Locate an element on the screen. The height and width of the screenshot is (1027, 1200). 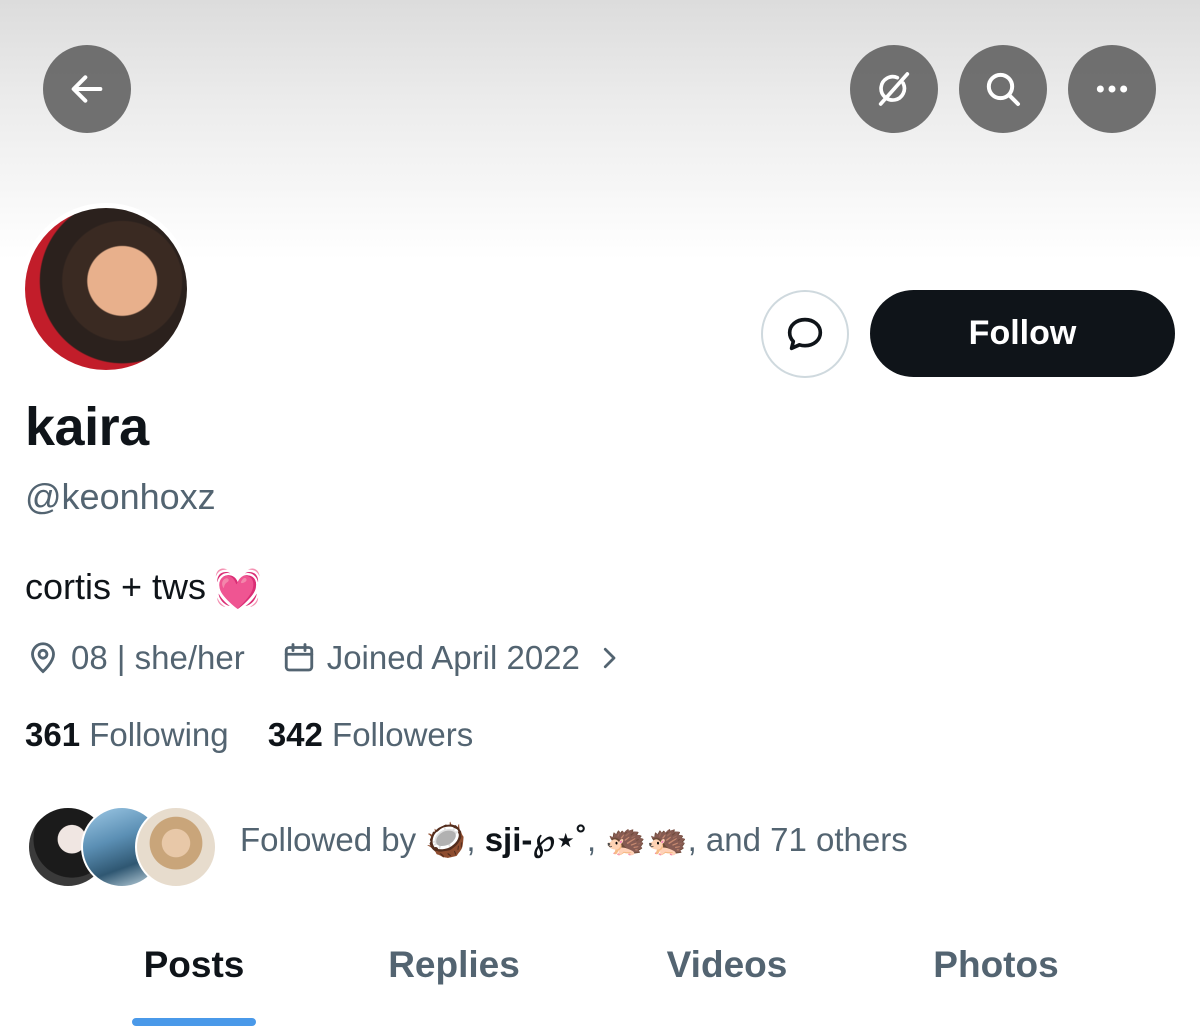
bio-text: cortis + tws is located at coordinates (116, 586).